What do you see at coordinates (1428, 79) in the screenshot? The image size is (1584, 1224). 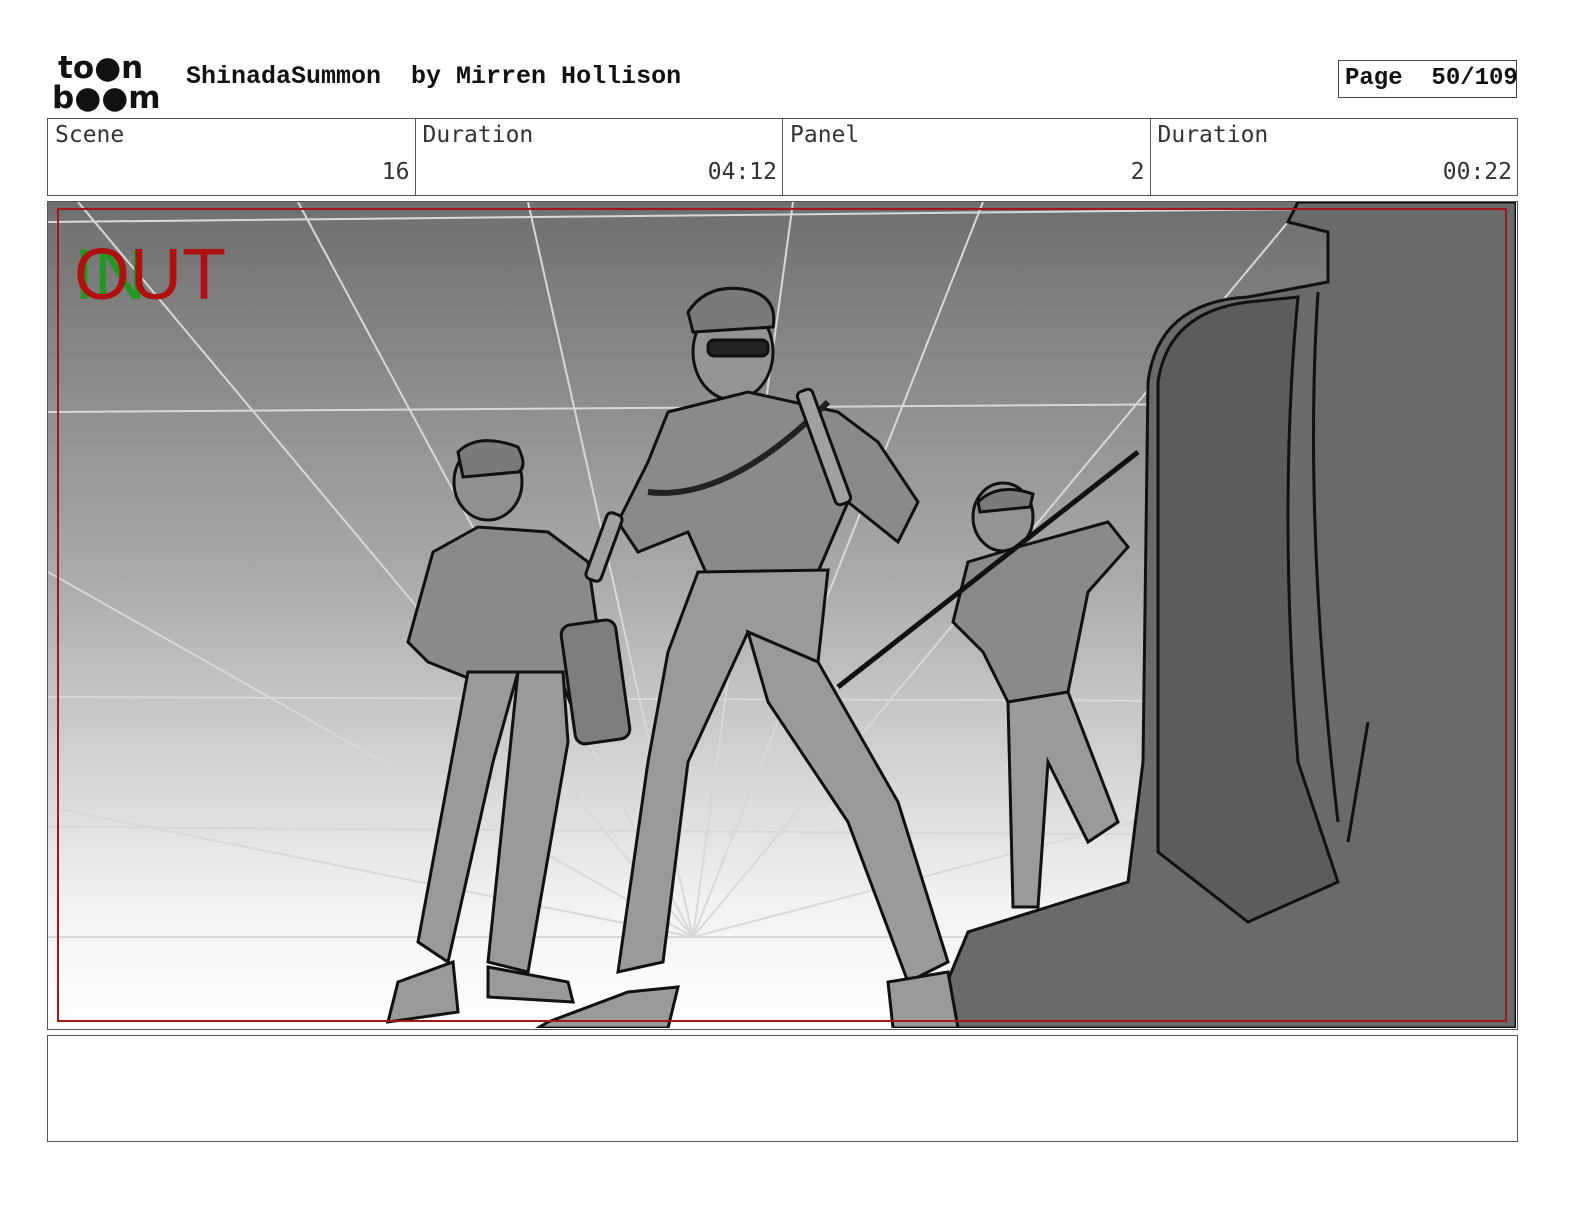 I see `page-indicator: Page 50/109` at bounding box center [1428, 79].